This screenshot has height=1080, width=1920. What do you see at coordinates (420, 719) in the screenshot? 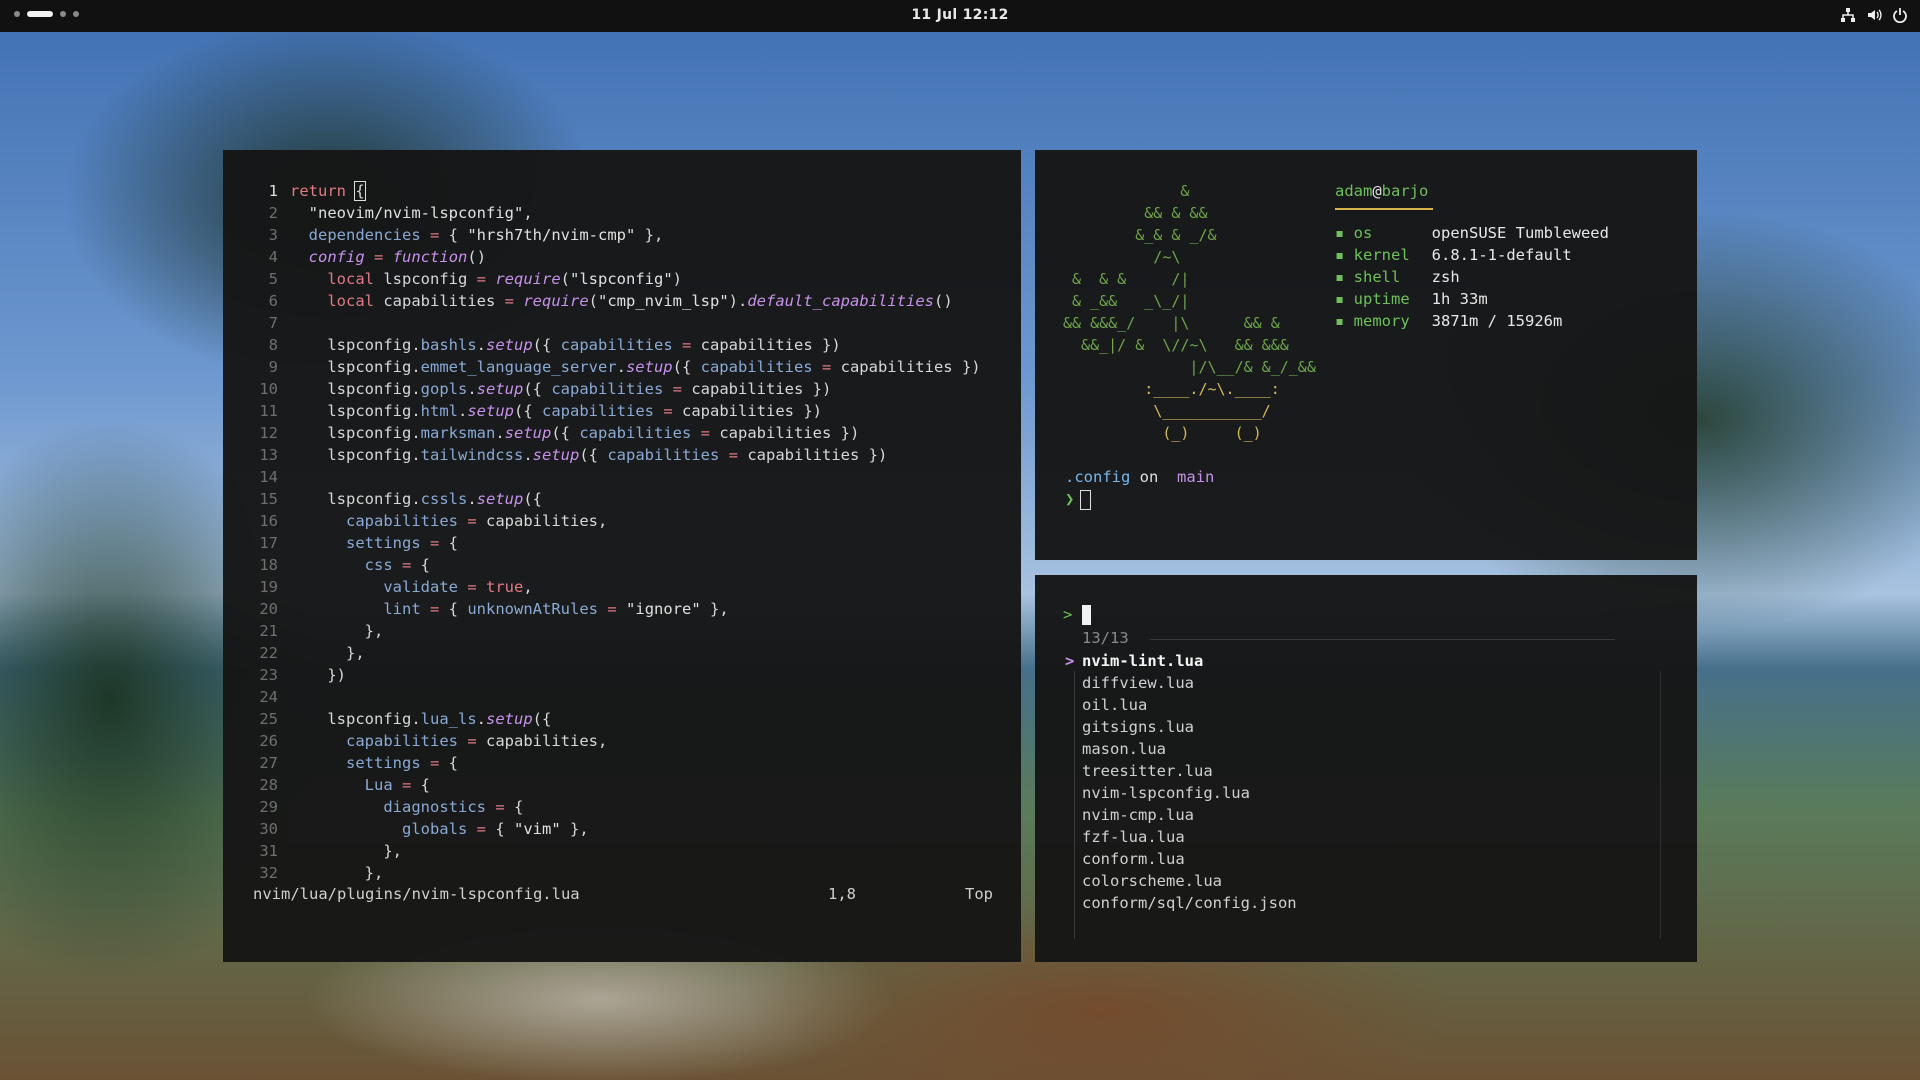
I see `code-text: lspconfig.lua_ls.setup({` at bounding box center [420, 719].